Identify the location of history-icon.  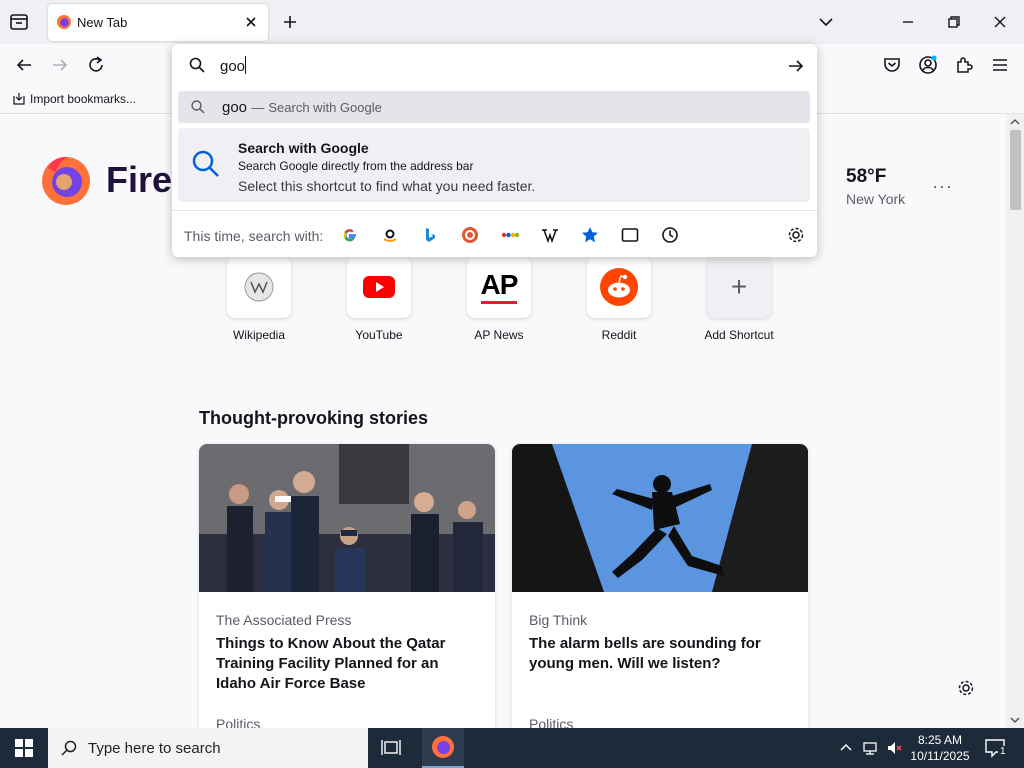
(670, 235).